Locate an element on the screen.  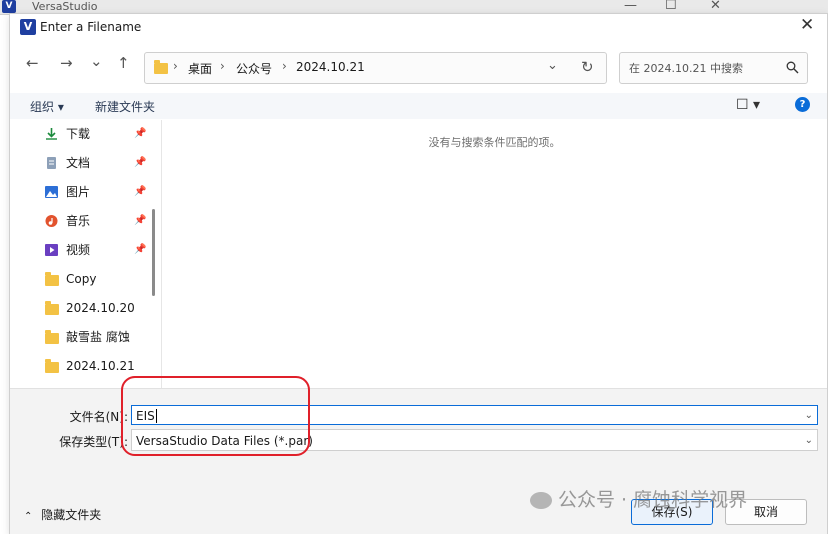
nav-item-label: 2024.10.20 is located at coordinates (100, 308).